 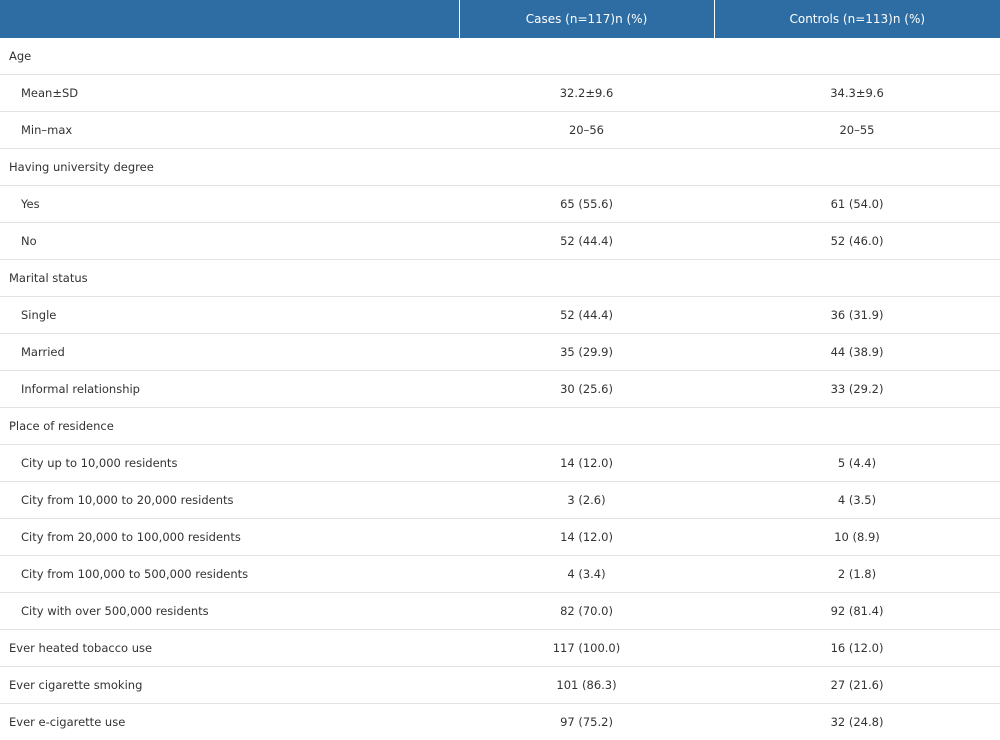 What do you see at coordinates (857, 611) in the screenshot?
I see `controls-value: 92 (81.4)` at bounding box center [857, 611].